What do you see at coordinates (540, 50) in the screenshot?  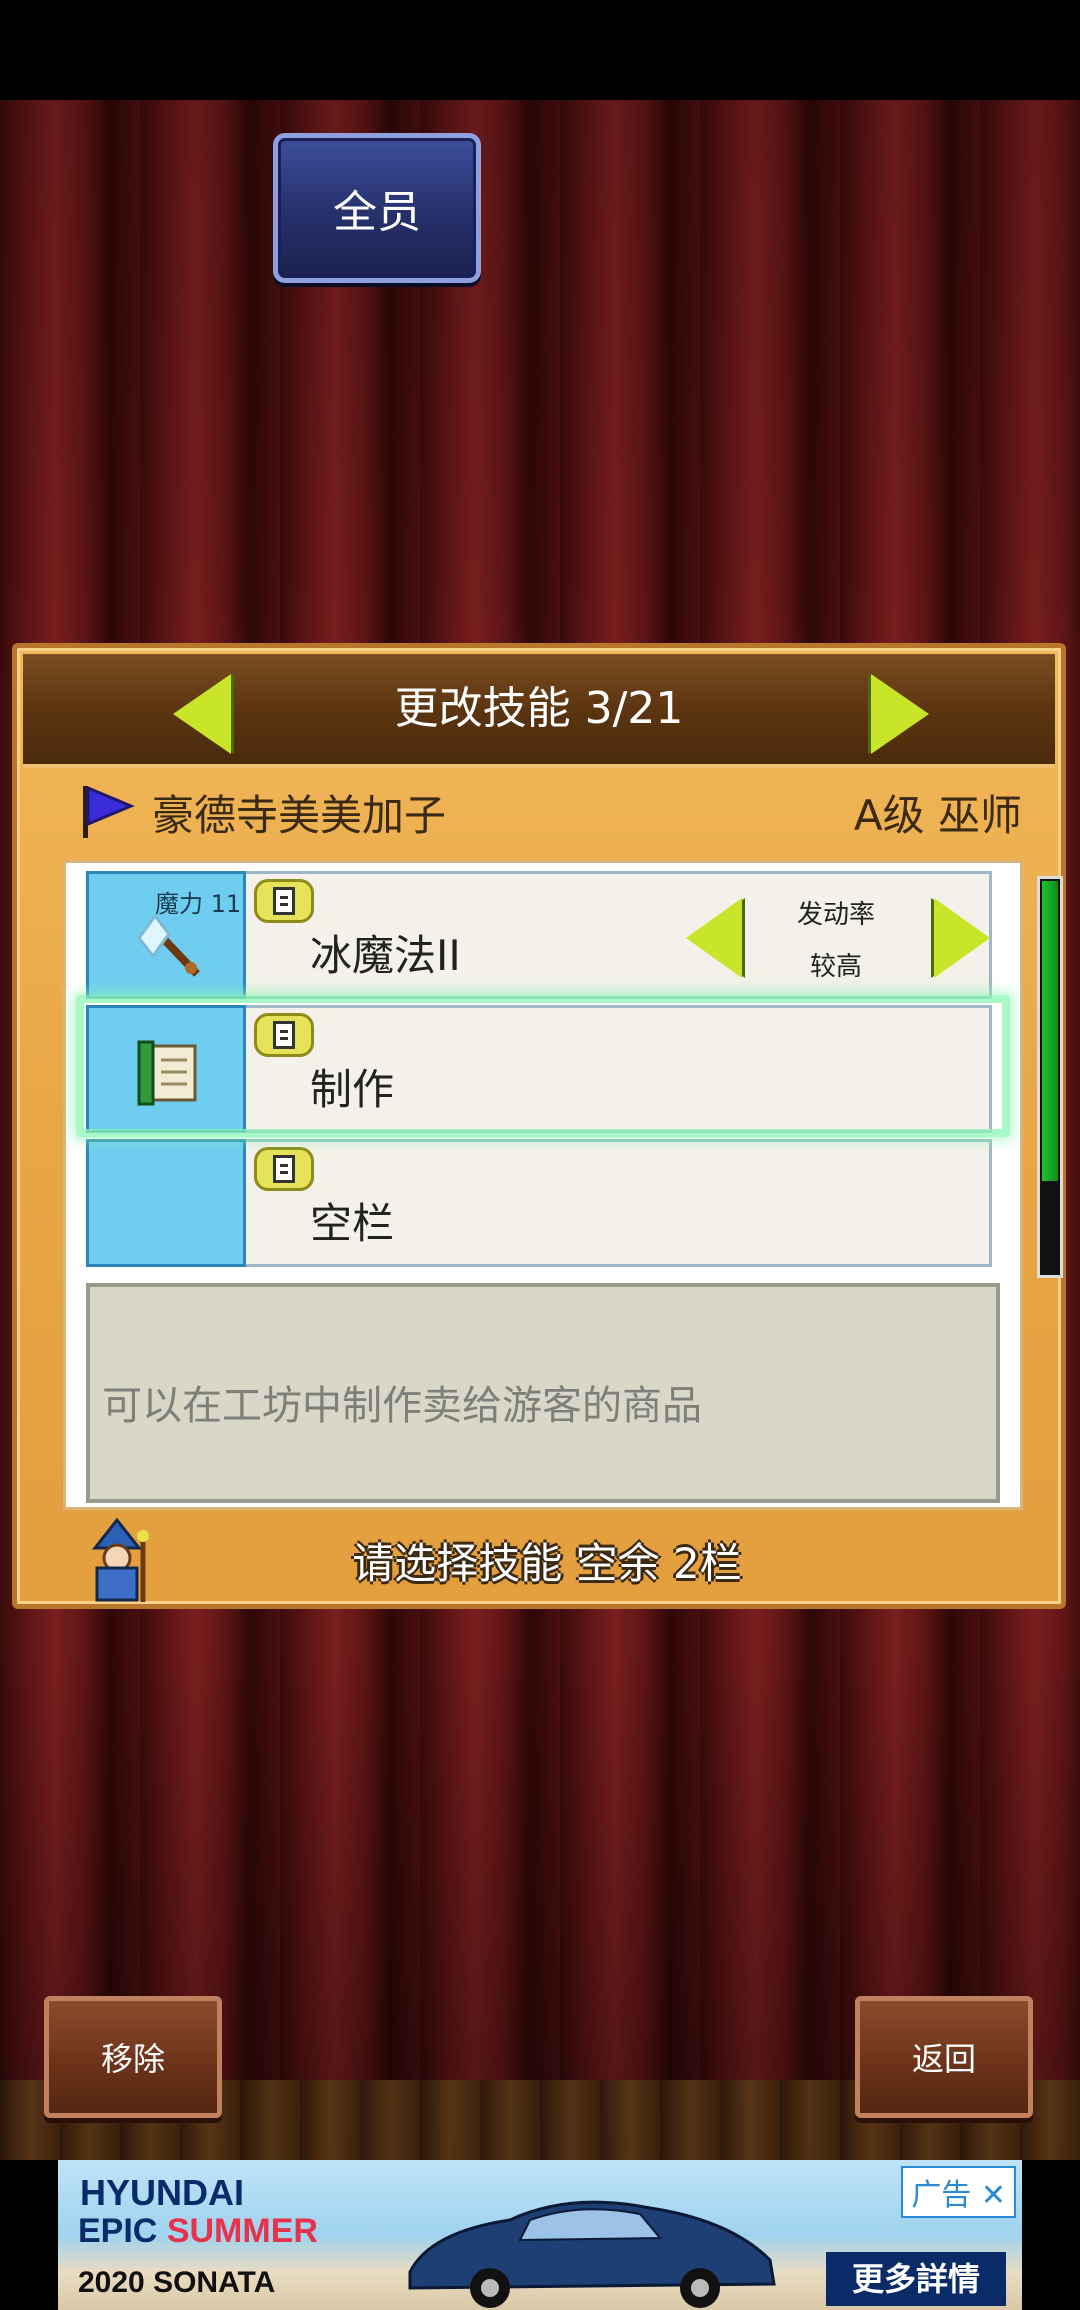 I see `status-bar` at bounding box center [540, 50].